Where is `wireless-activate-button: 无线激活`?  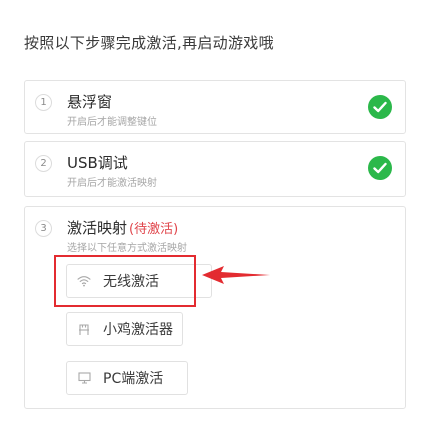 wireless-activate-button: 无线激活 is located at coordinates (139, 281).